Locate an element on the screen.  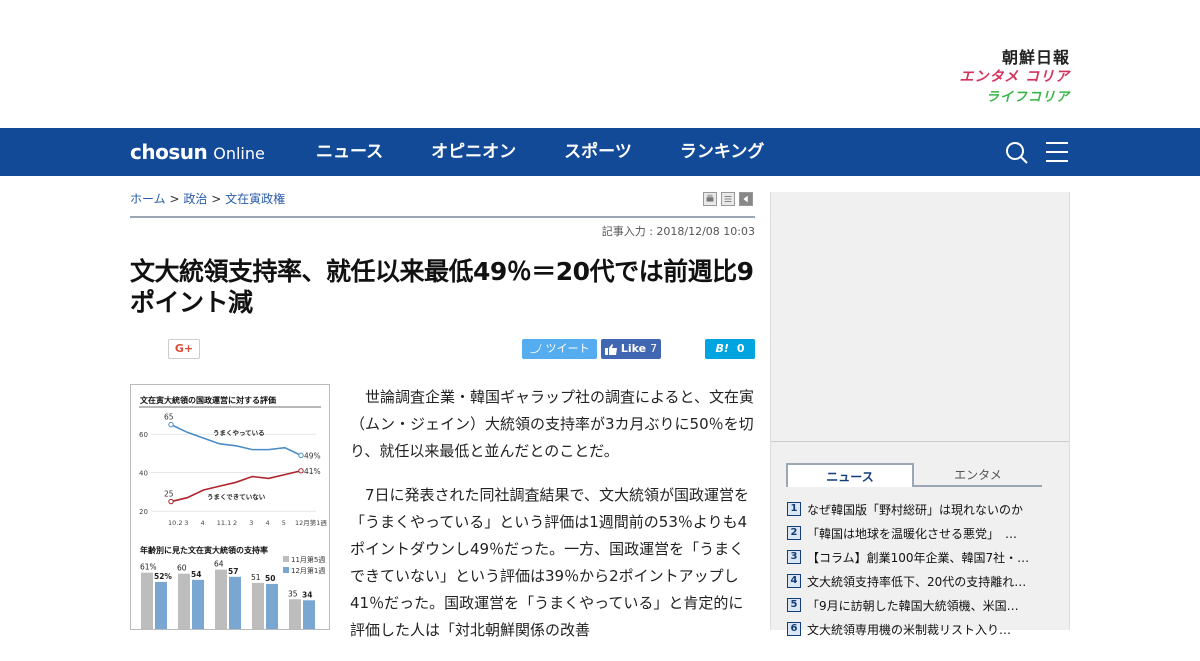
x-tick-label: 10.2 is located at coordinates (175, 523).